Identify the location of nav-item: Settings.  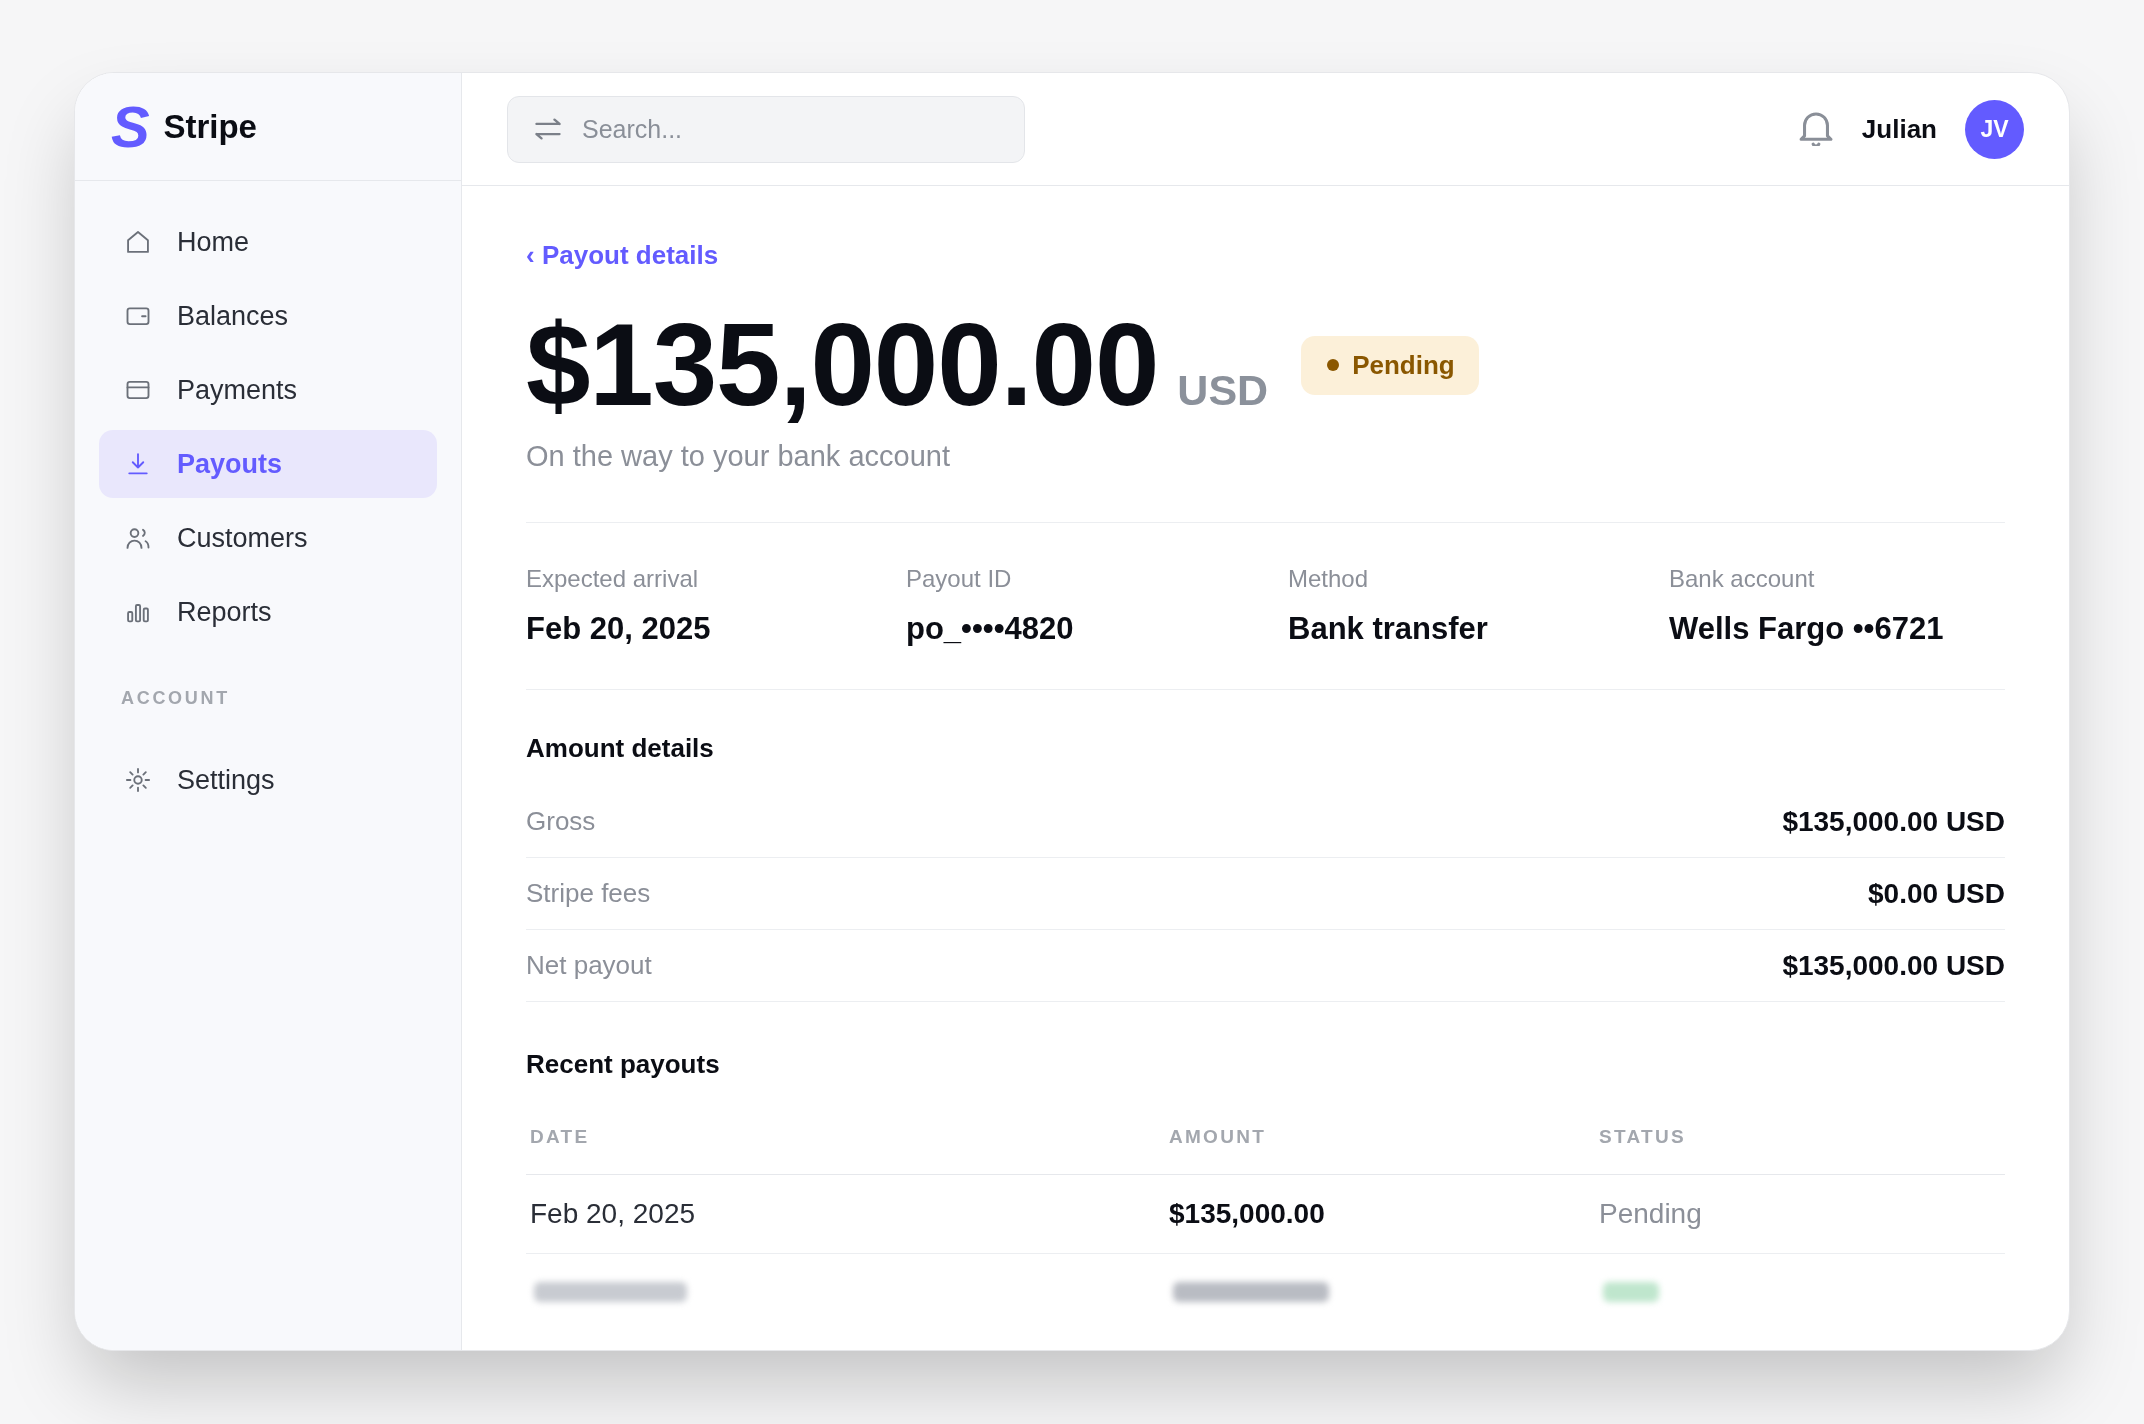
(268, 780).